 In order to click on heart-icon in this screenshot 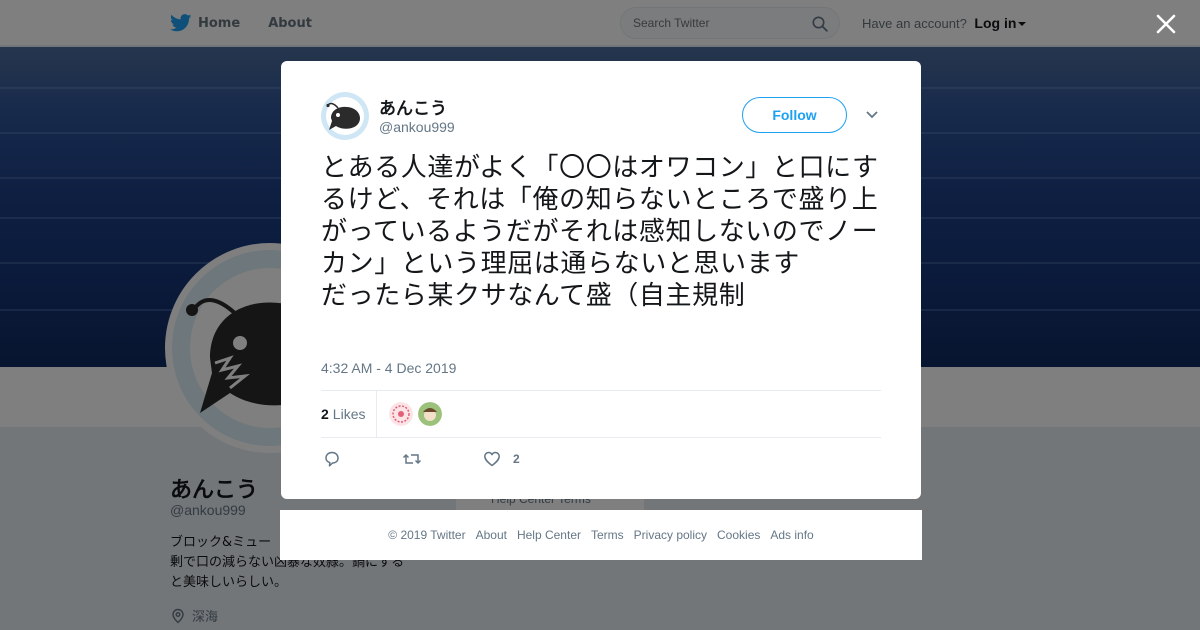, I will do `click(492, 459)`.